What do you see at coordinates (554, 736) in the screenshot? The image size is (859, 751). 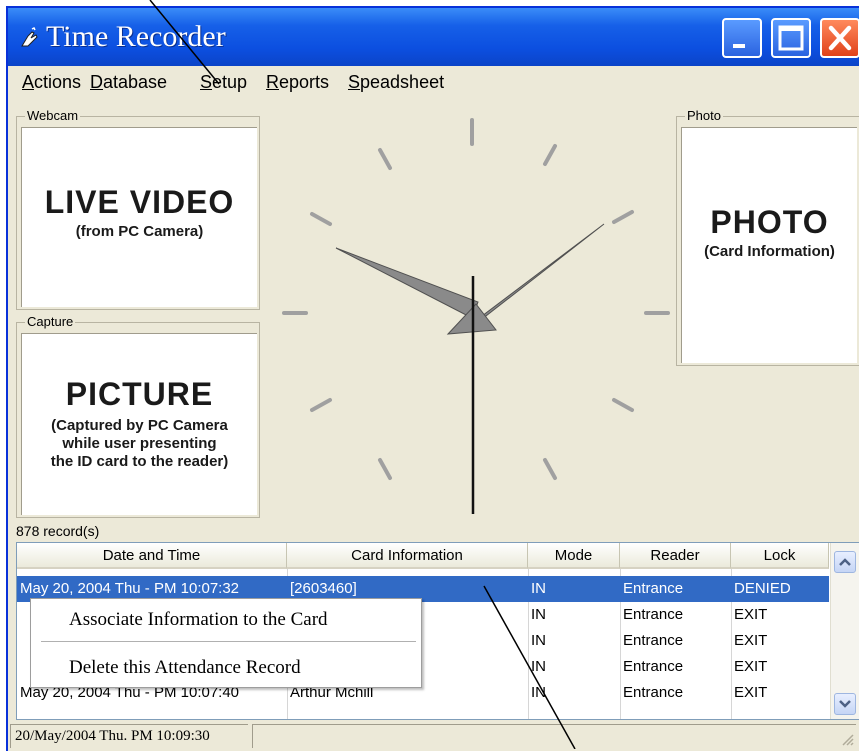 I see `status-bar-panel` at bounding box center [554, 736].